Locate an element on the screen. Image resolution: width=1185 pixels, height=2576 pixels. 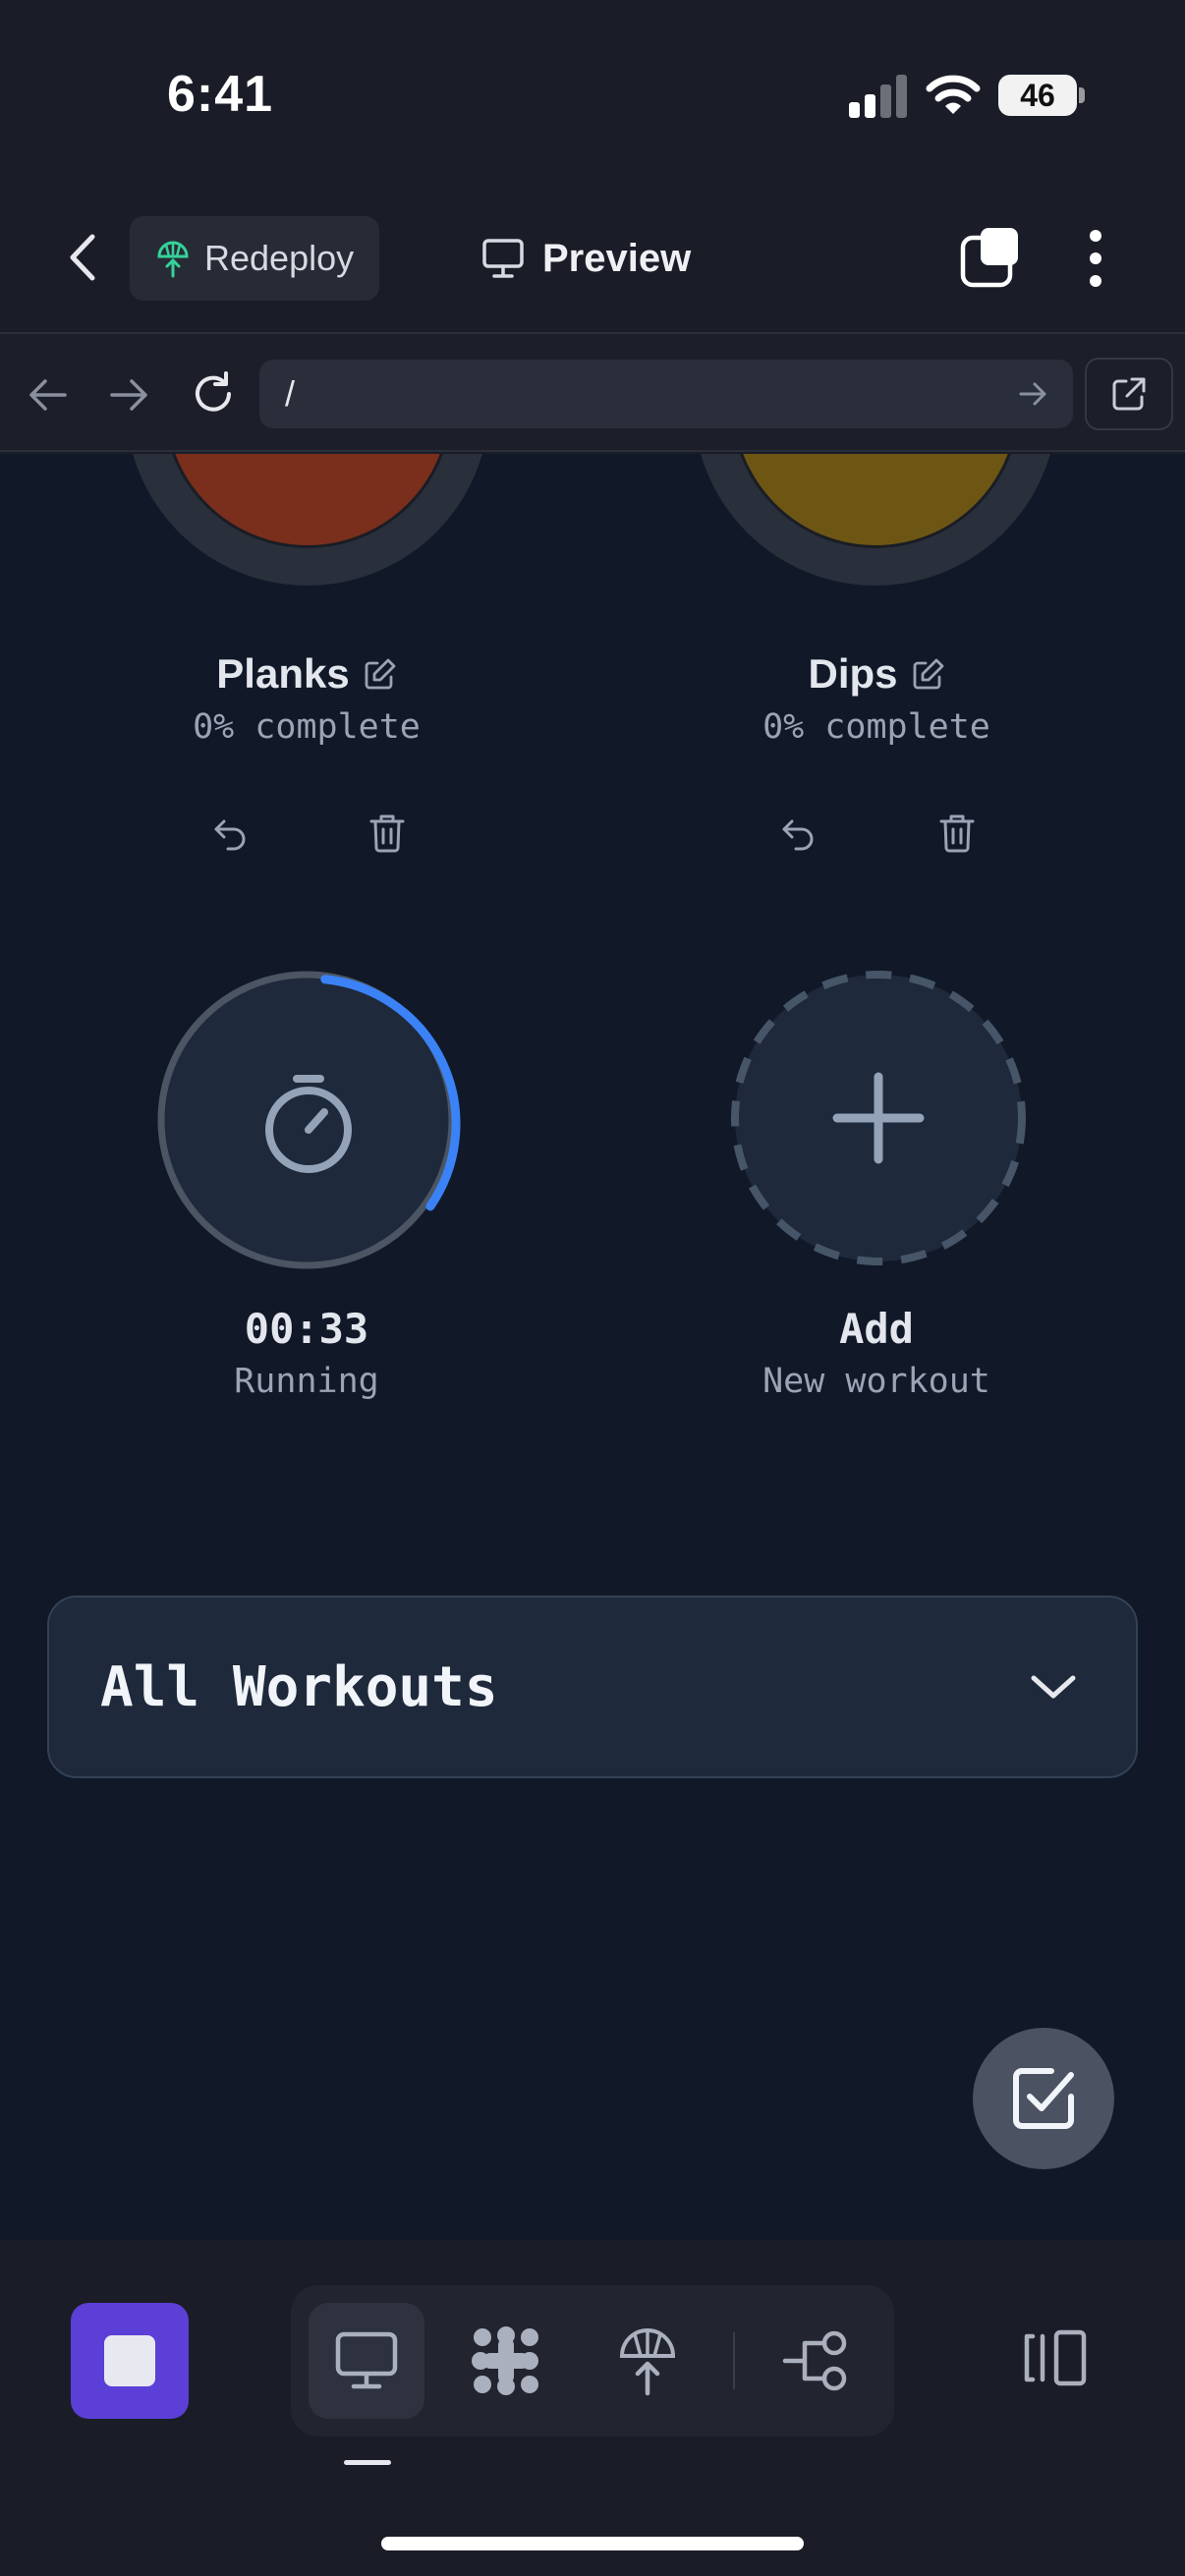
tool-deploy-button is located at coordinates (648, 2361).